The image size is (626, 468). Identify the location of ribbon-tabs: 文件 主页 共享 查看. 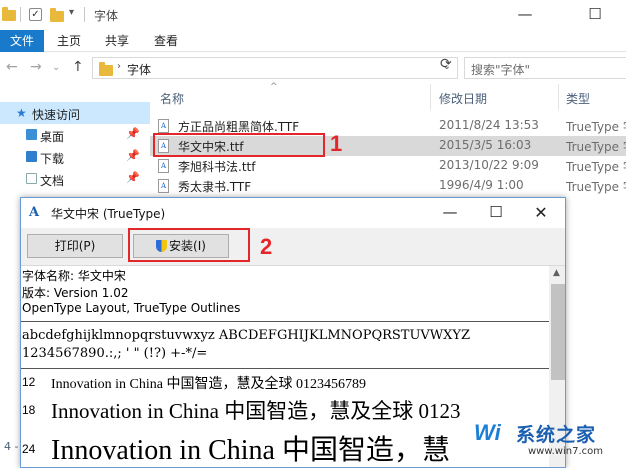
(313, 41).